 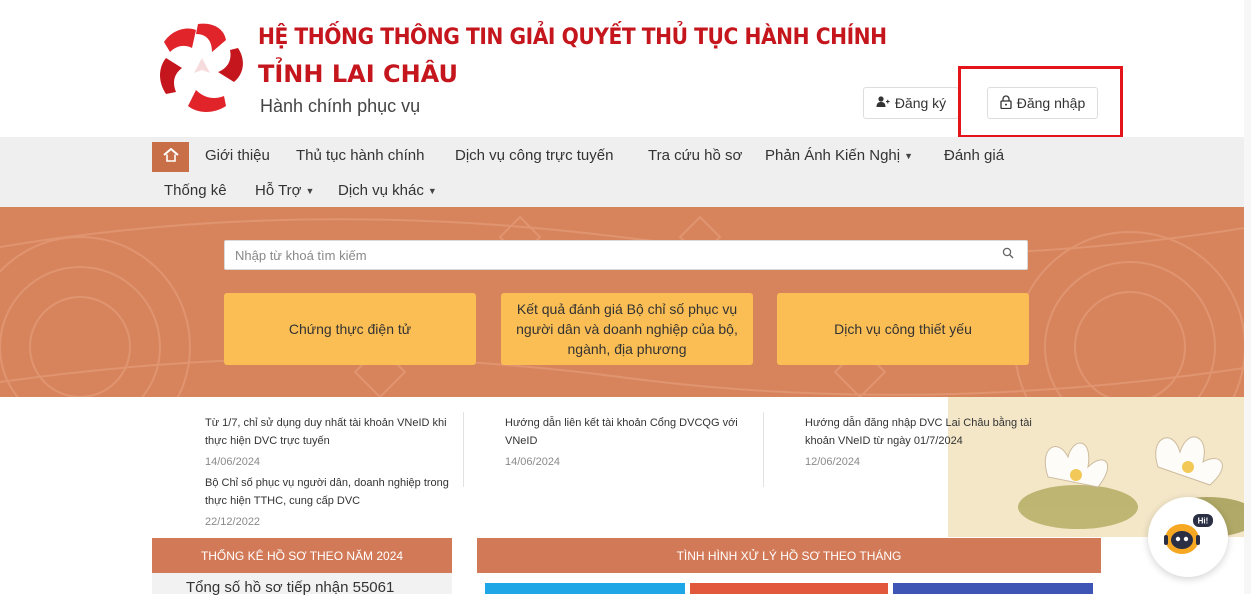 I want to click on nav-label: Dịch vụ khác, so click(x=381, y=190).